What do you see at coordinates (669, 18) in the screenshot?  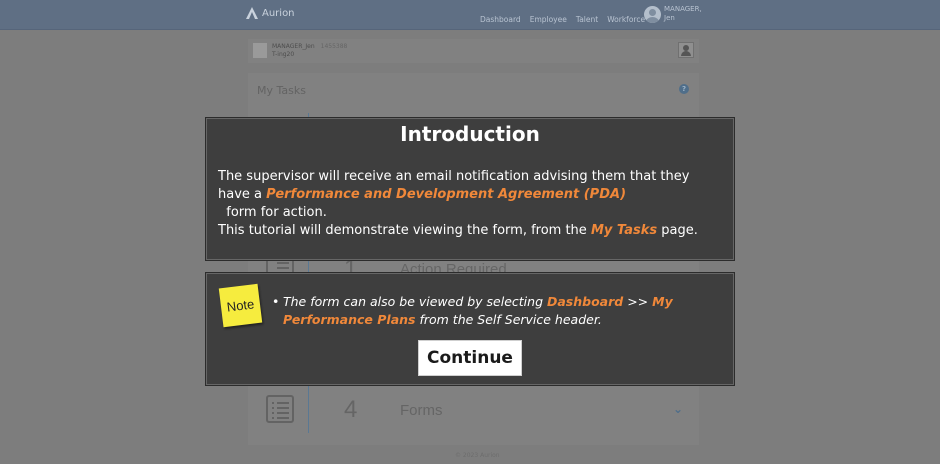 I see `user-name-line2: Jen` at bounding box center [669, 18].